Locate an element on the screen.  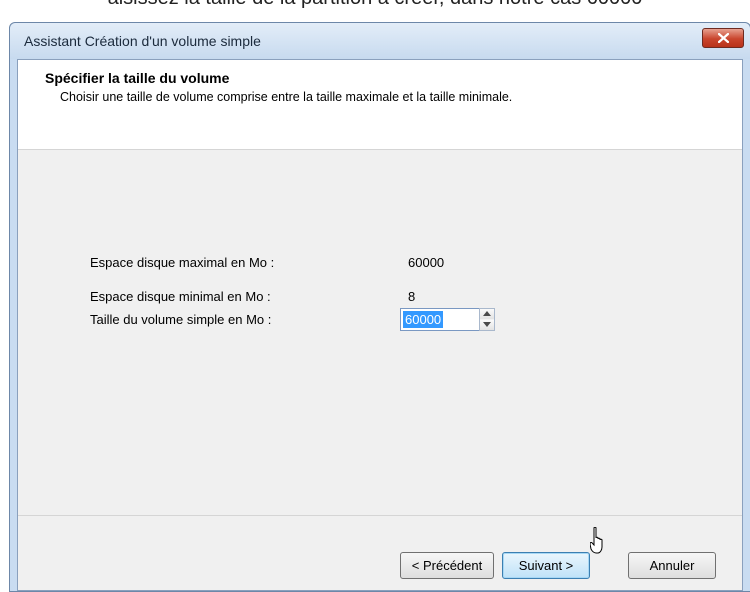
spin-up-button is located at coordinates (487, 314).